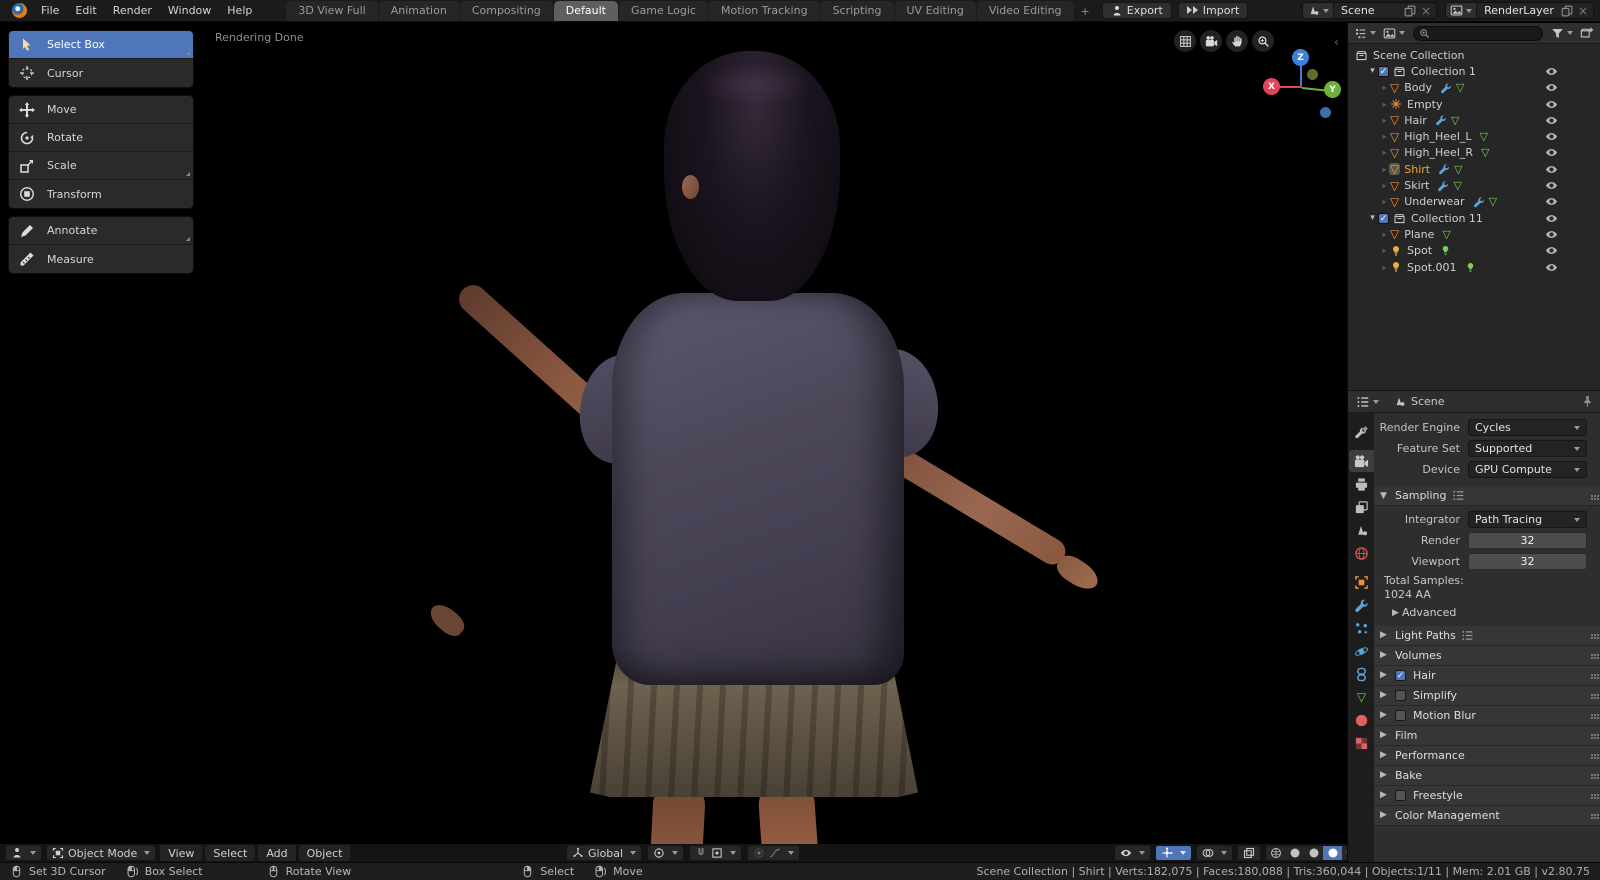 The width and height of the screenshot is (1600, 880). I want to click on gizmo-y-ball: Y, so click(1332, 89).